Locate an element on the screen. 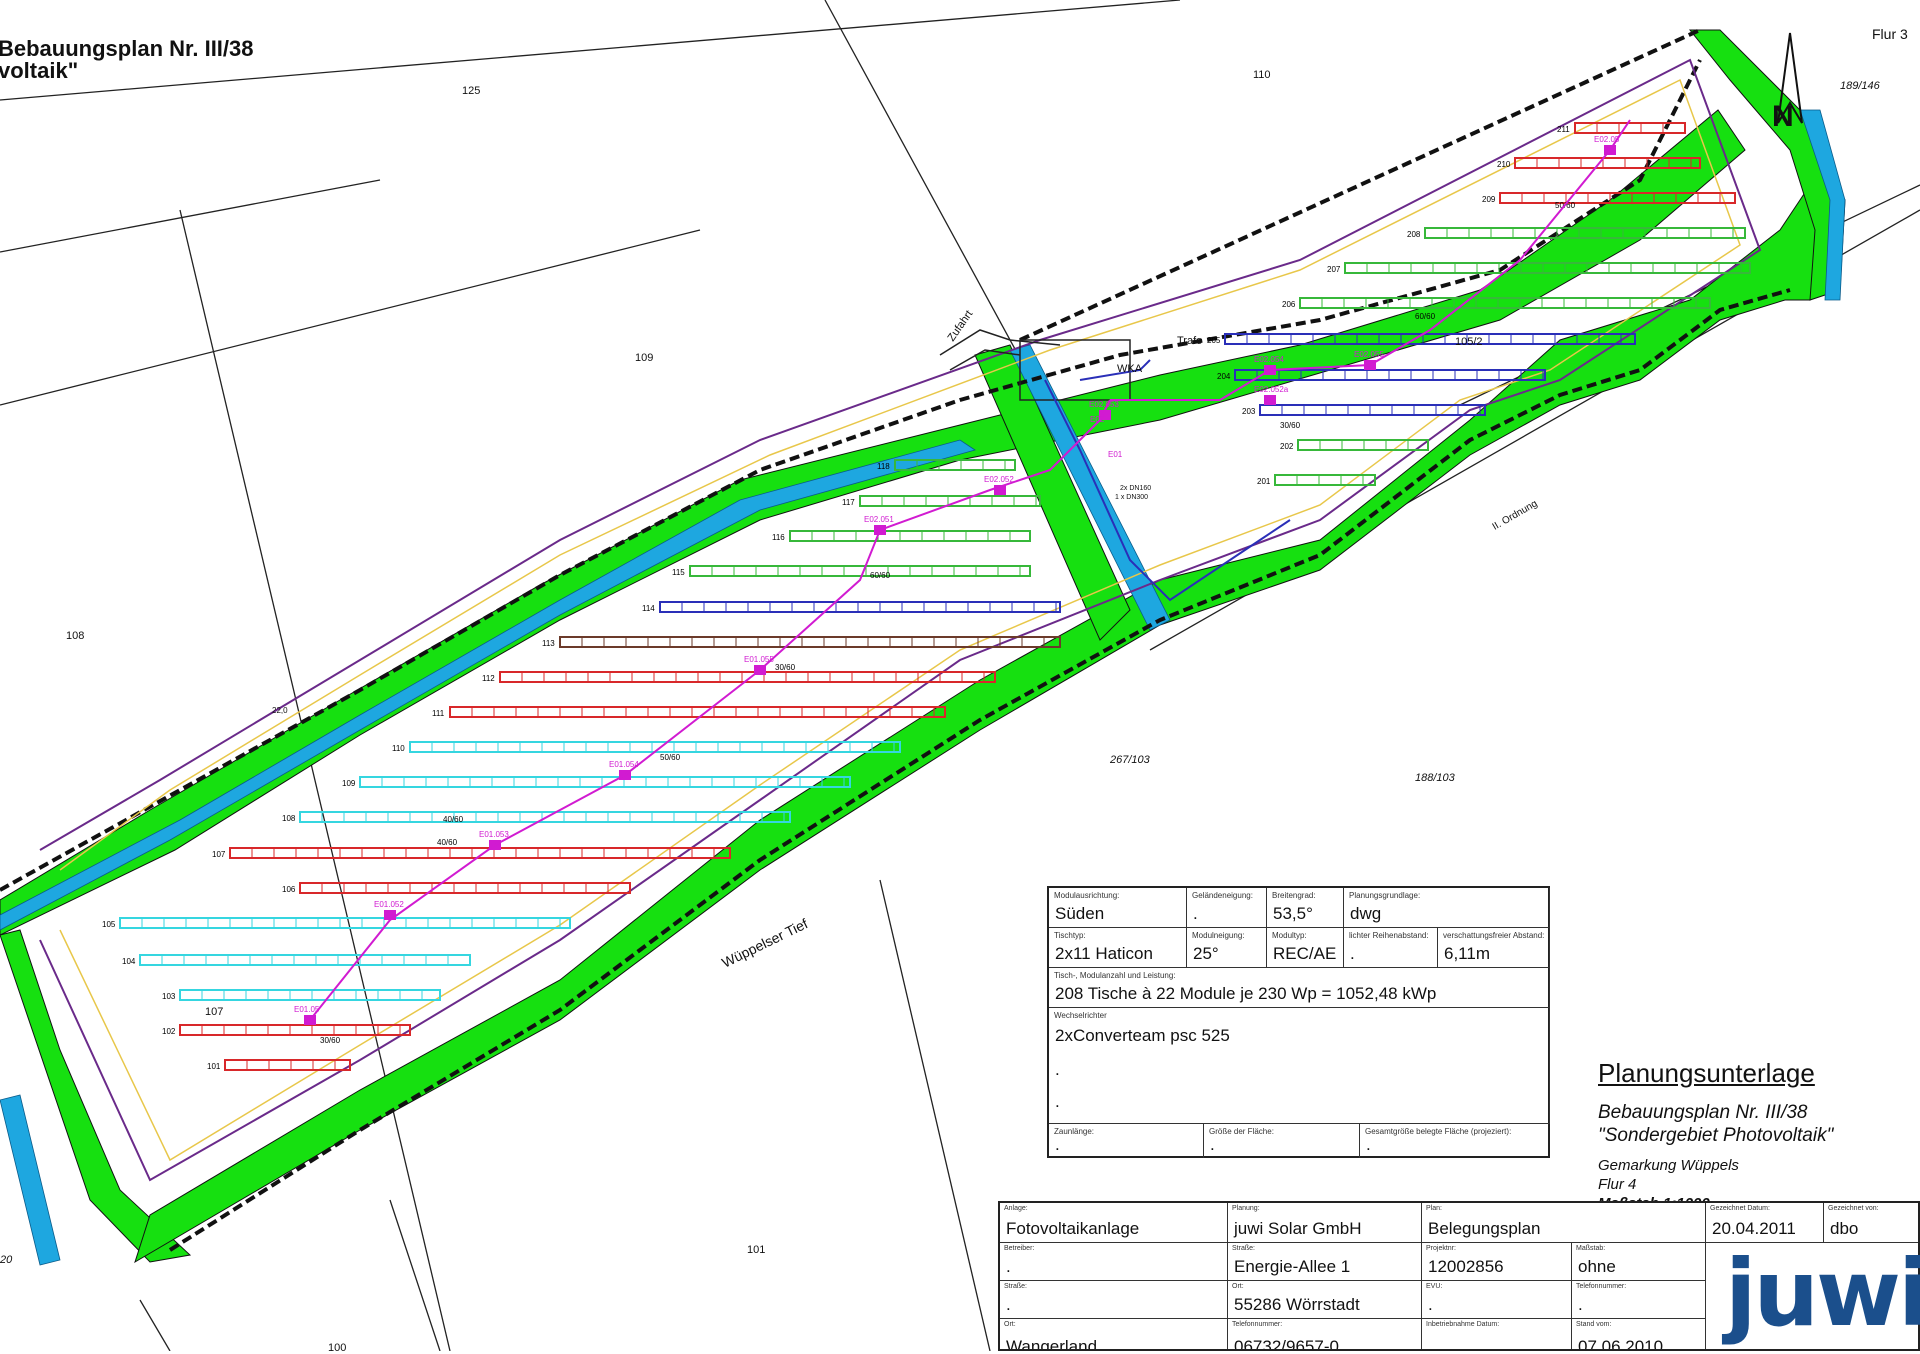 This screenshot has width=1920, height=1354. strasse-caption: Straße: is located at coordinates (1243, 1248).